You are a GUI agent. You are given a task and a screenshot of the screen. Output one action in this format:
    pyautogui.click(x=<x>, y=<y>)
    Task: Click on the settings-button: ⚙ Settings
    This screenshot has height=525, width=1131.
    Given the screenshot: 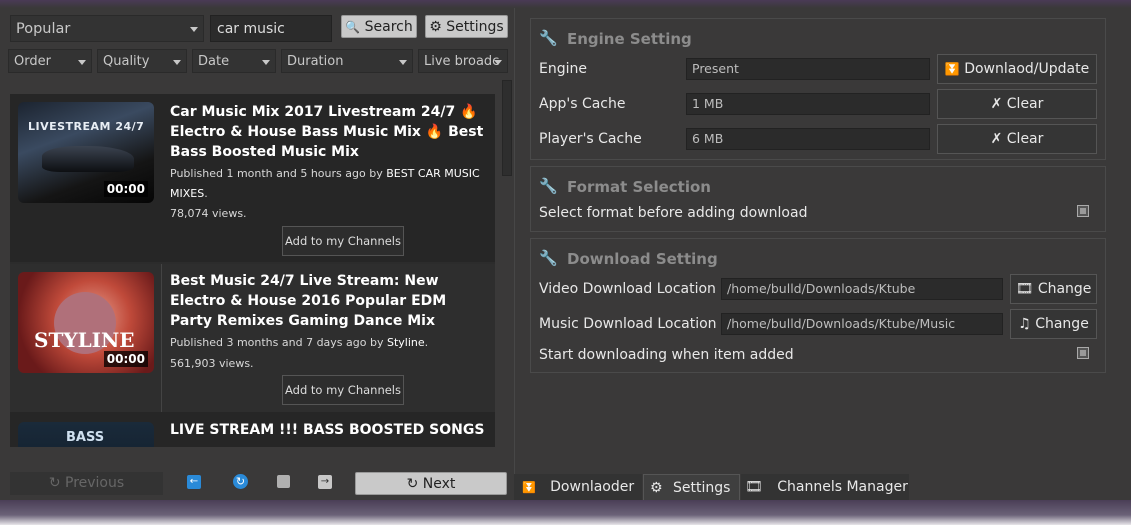 What is the action you would take?
    pyautogui.click(x=466, y=26)
    